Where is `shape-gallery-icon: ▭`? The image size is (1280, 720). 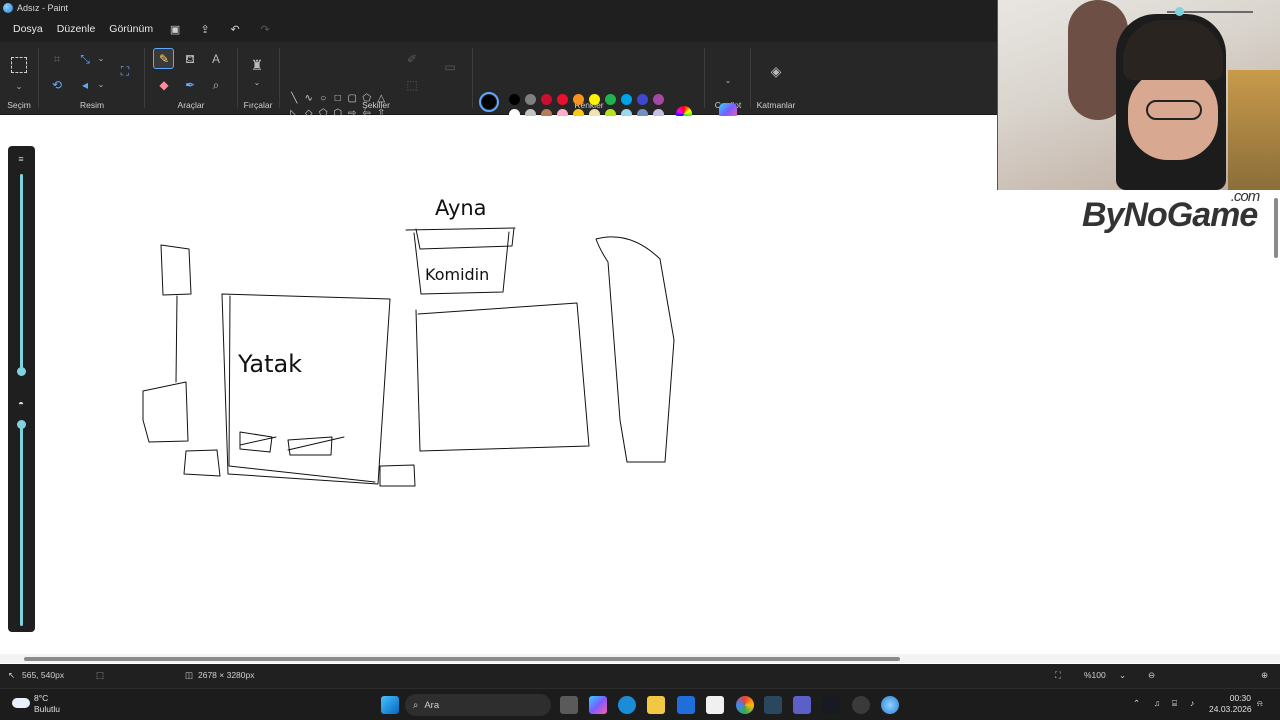
shape-gallery-icon: ▭ is located at coordinates (450, 67).